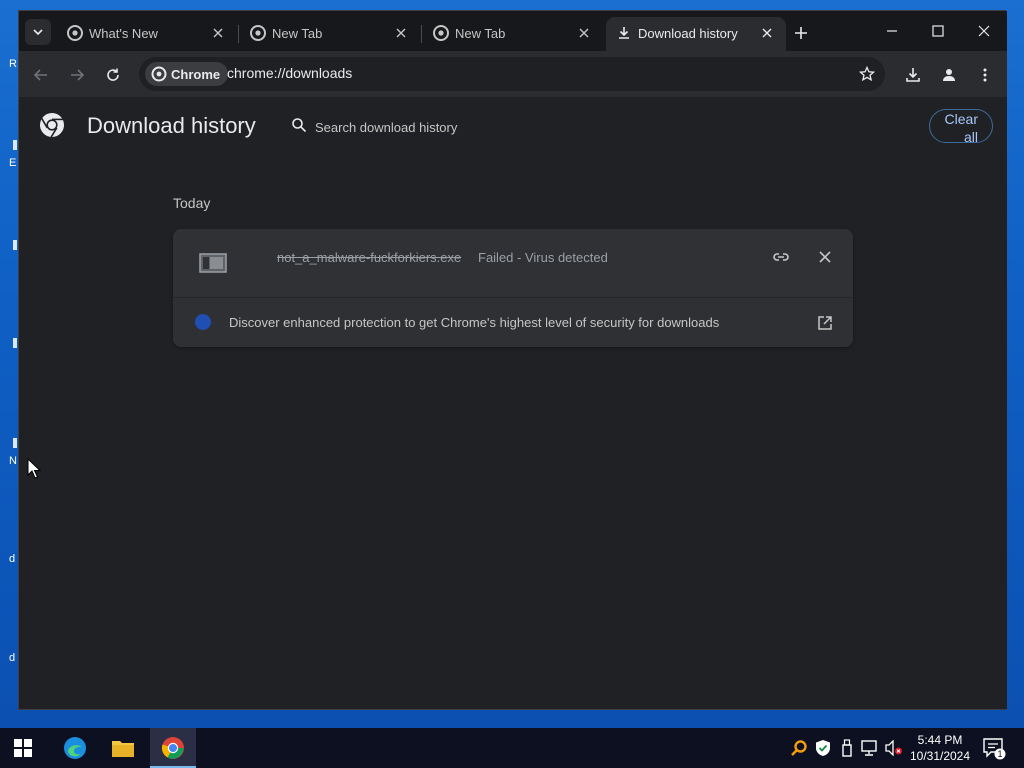 The width and height of the screenshot is (1024, 768). I want to click on address-bar: Chrome chrome://downloads, so click(512, 74).